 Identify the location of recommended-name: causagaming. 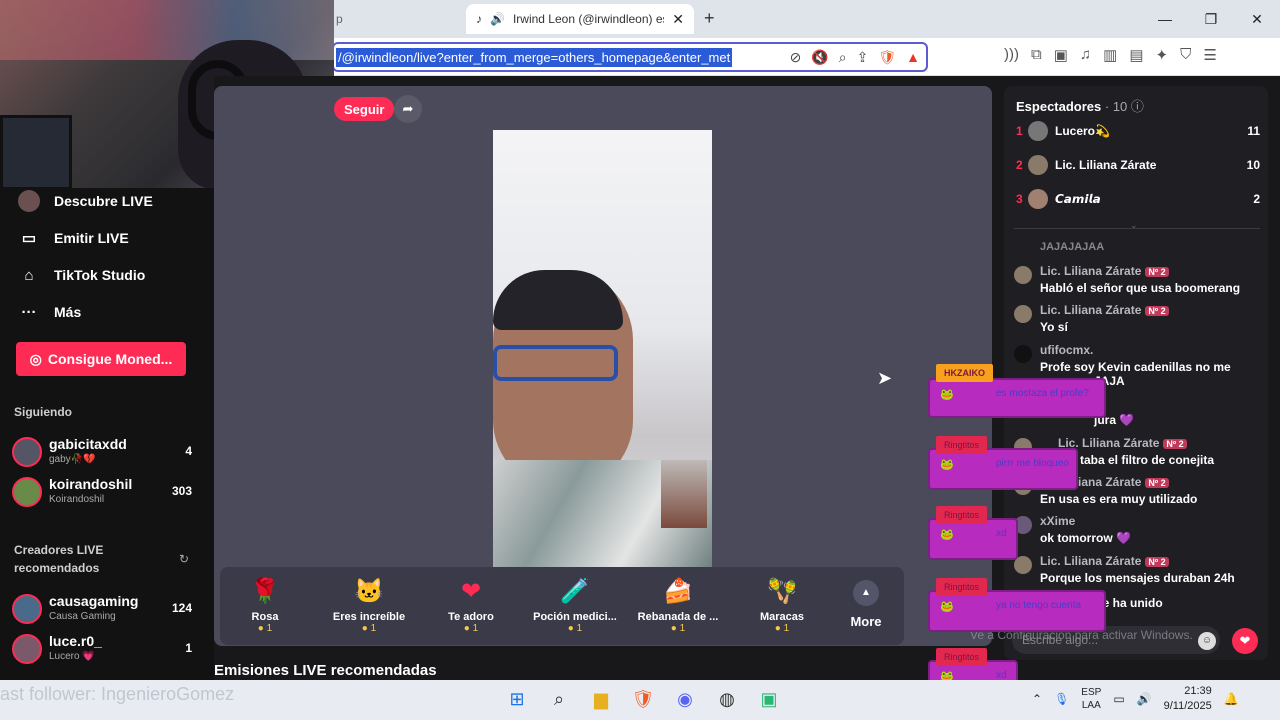
(94, 601).